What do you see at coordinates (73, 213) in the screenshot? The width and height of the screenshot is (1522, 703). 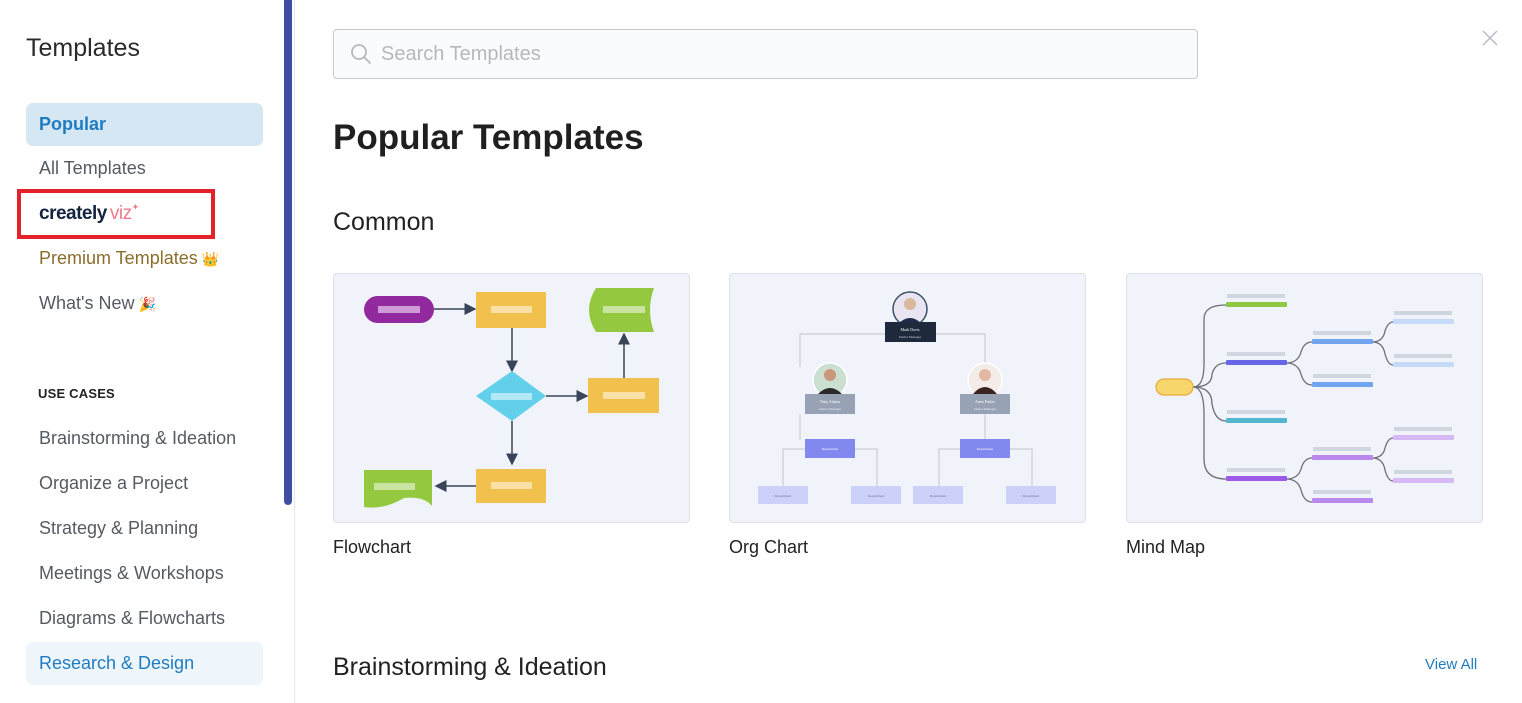 I see `creately-logo-text: creately` at bounding box center [73, 213].